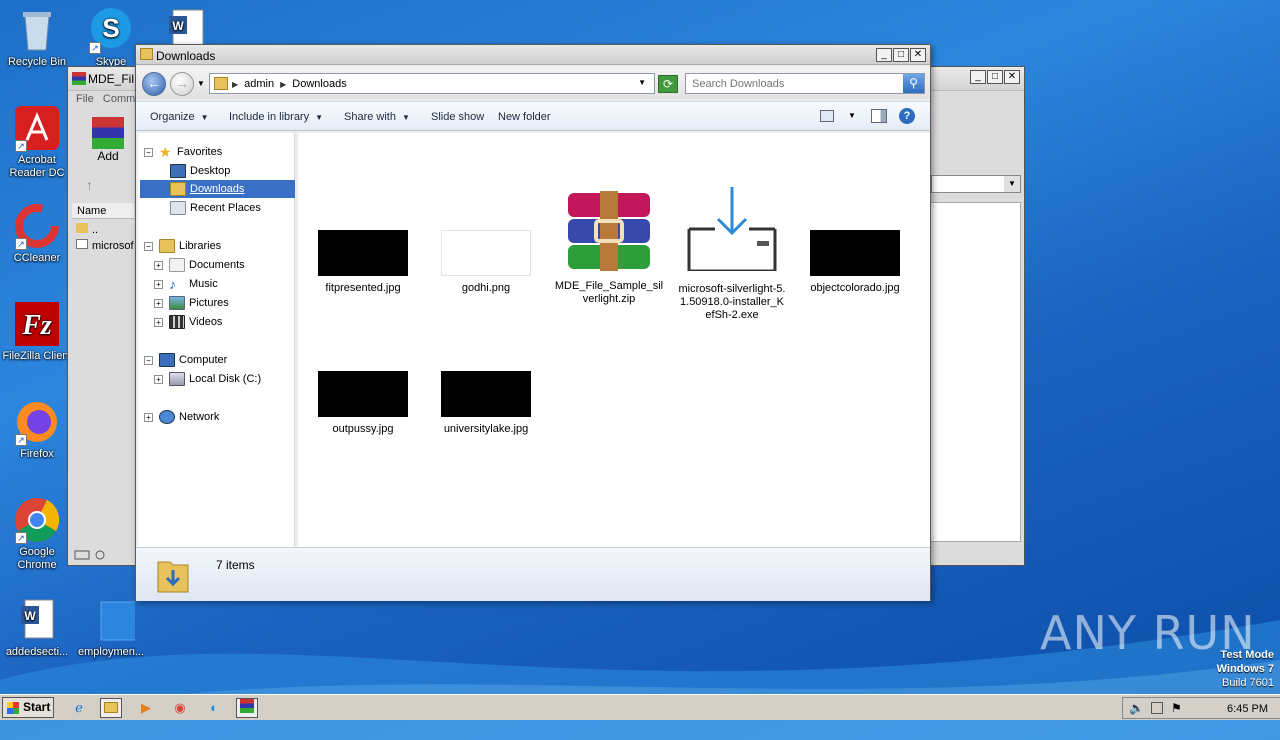 This screenshot has height=740, width=1280. Describe the element at coordinates (37, 534) in the screenshot. I see `desktop-icon-chrome: ↗ Google Chrome` at that location.